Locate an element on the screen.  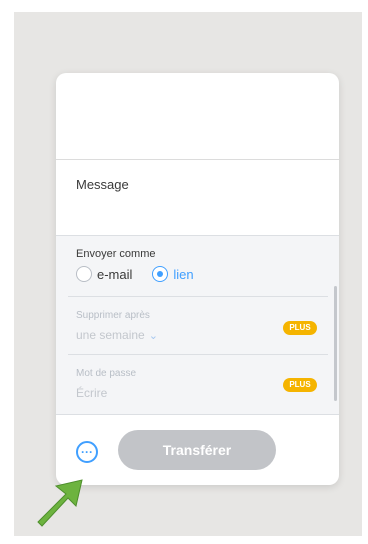
arrow-shape is located at coordinates (60, 503).